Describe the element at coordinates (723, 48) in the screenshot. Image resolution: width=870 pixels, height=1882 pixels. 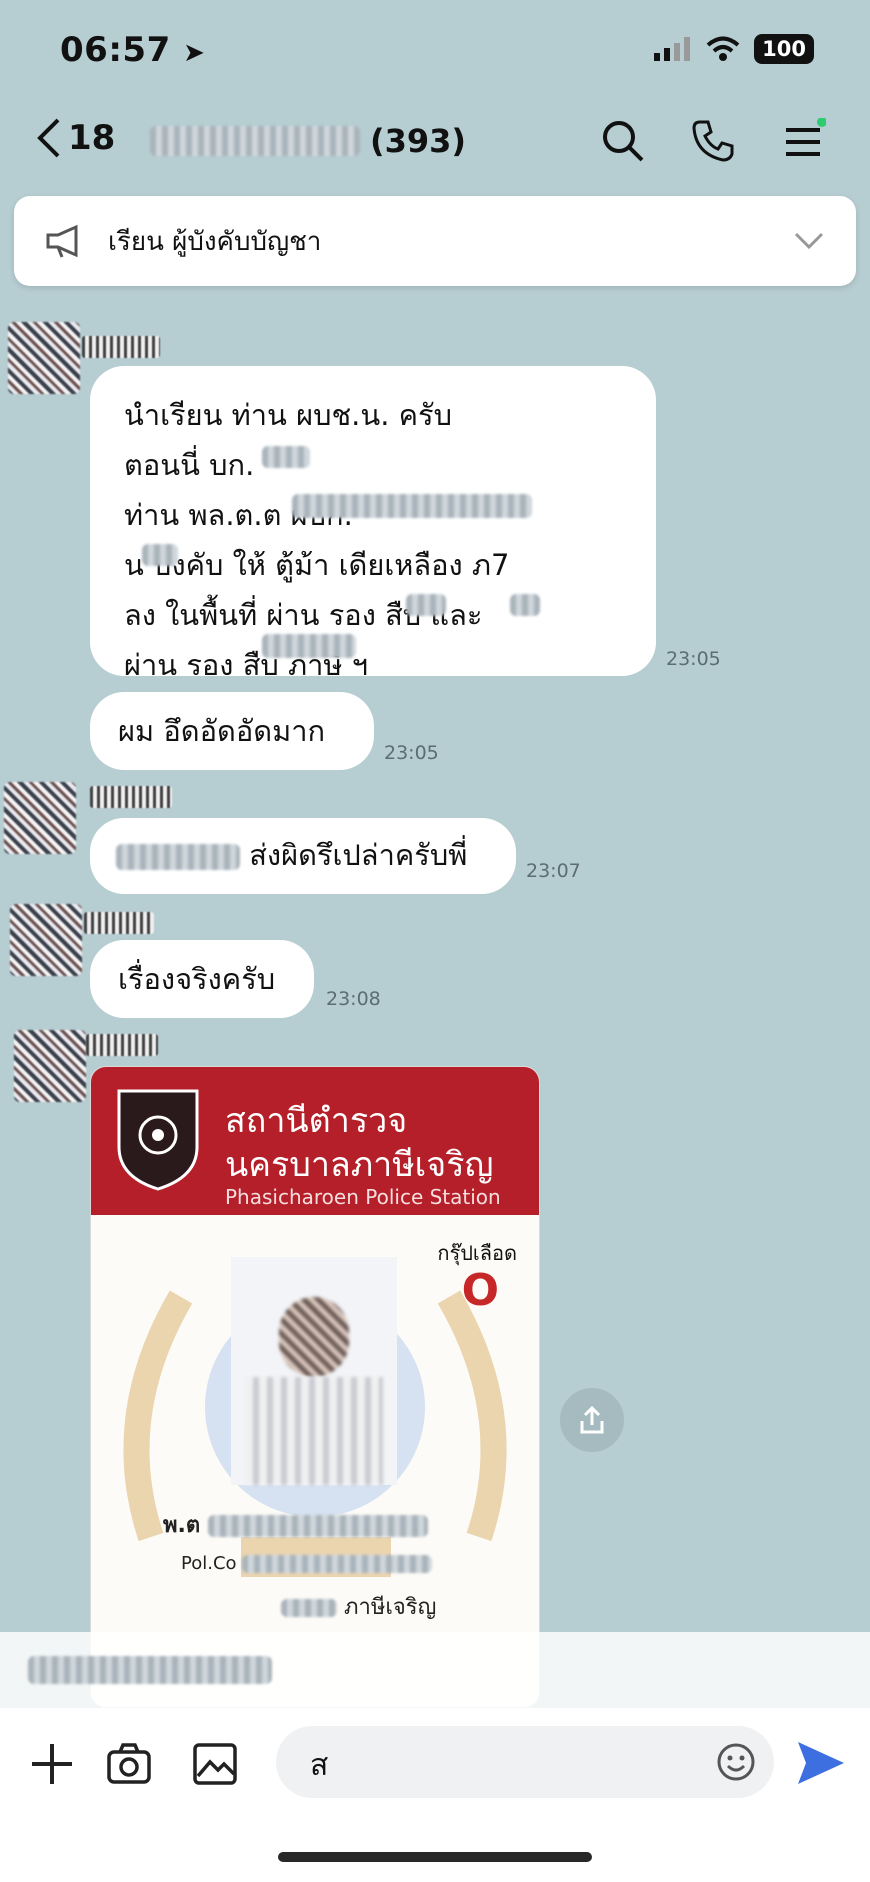
I see `wifi-icon` at that location.